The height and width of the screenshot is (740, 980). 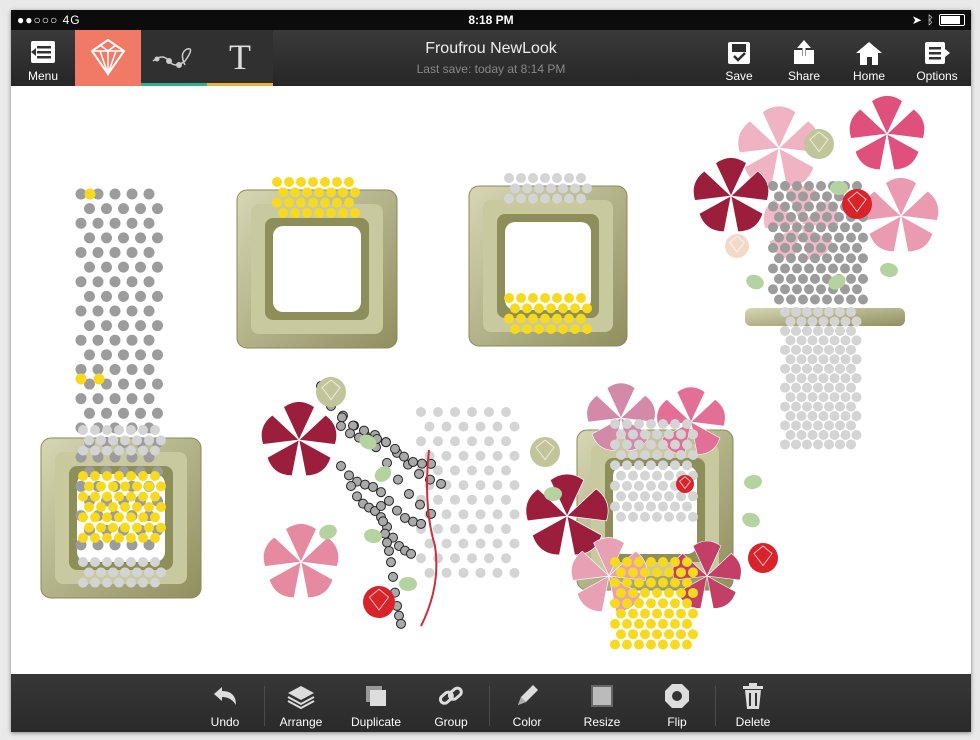 What do you see at coordinates (739, 76) in the screenshot?
I see `save-label: Save` at bounding box center [739, 76].